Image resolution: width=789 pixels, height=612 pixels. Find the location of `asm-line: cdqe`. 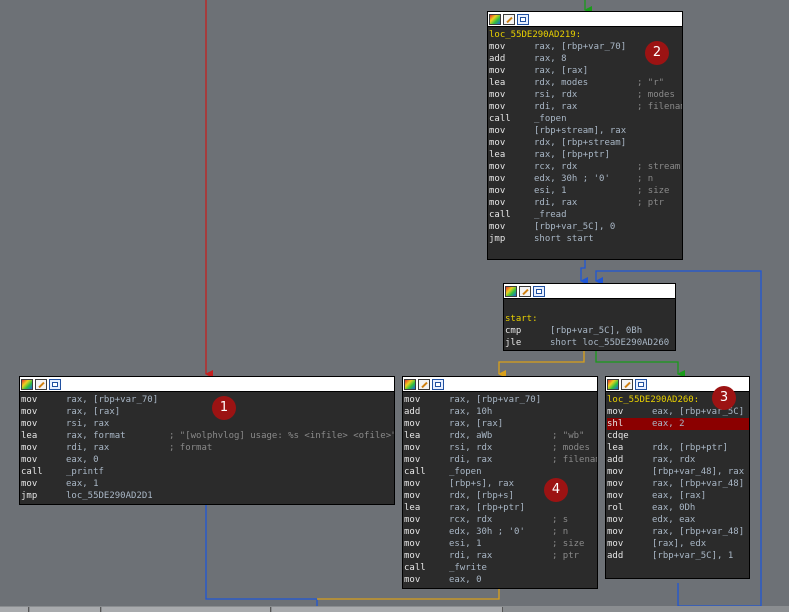

asm-line: cdqe is located at coordinates (678, 436).